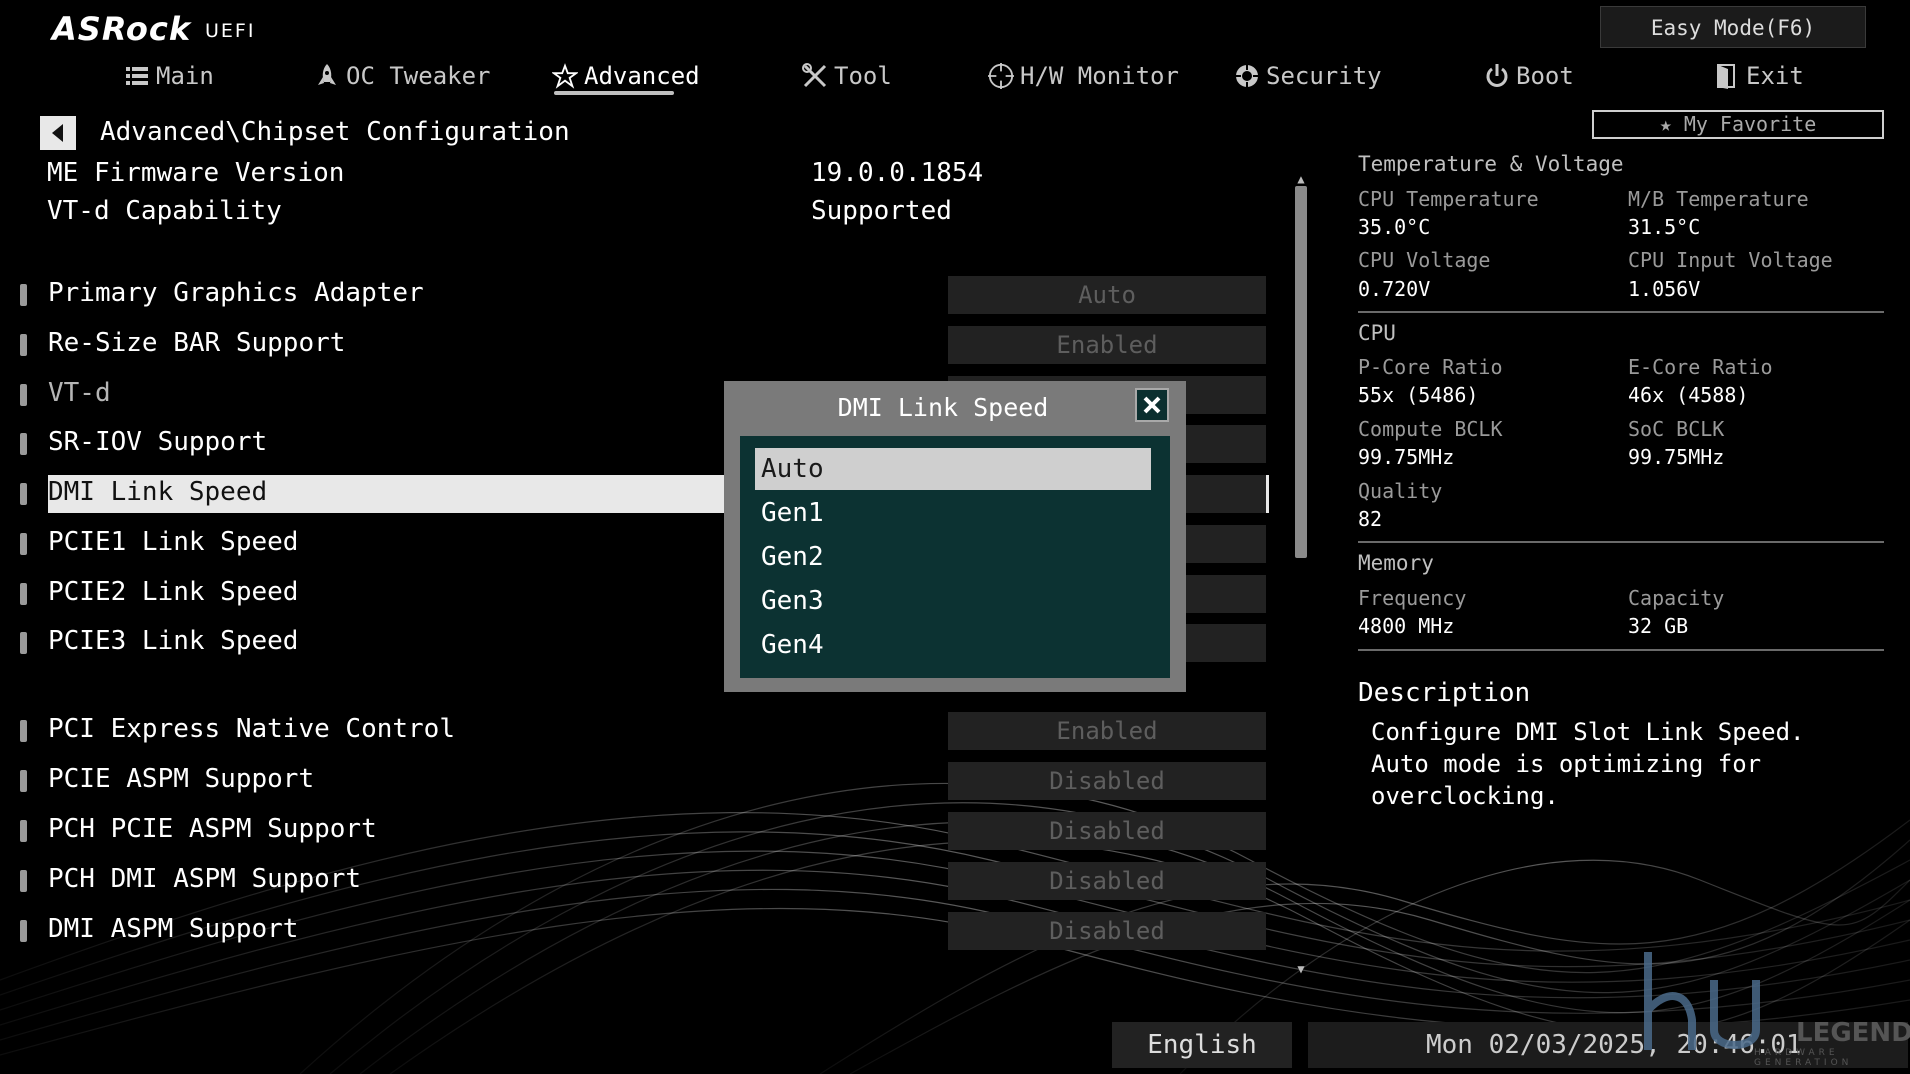 The image size is (1910, 1074). I want to click on setting-label: PCIE2 Link Speed, so click(173, 592).